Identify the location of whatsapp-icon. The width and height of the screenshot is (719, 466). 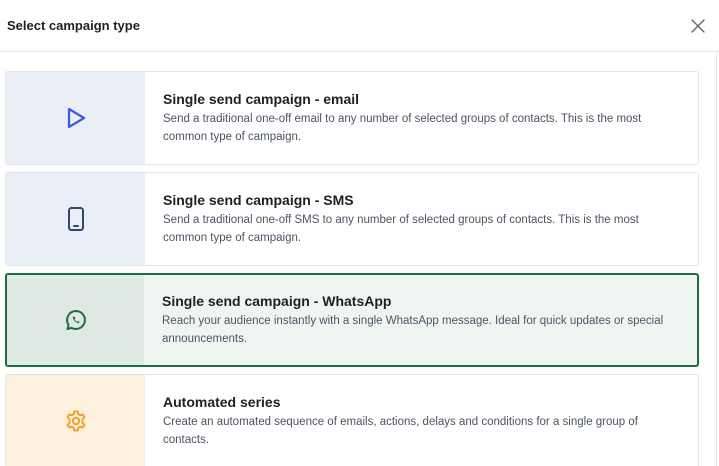
(75, 320).